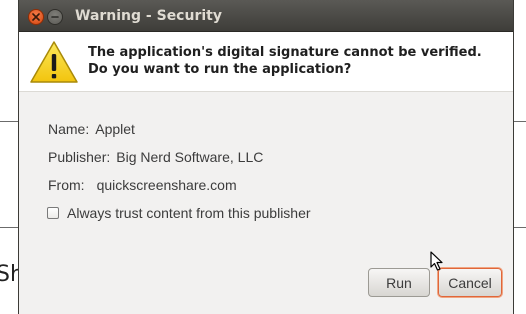  I want to click on always-trust-option: Always trust content from this publisher, so click(179, 213).